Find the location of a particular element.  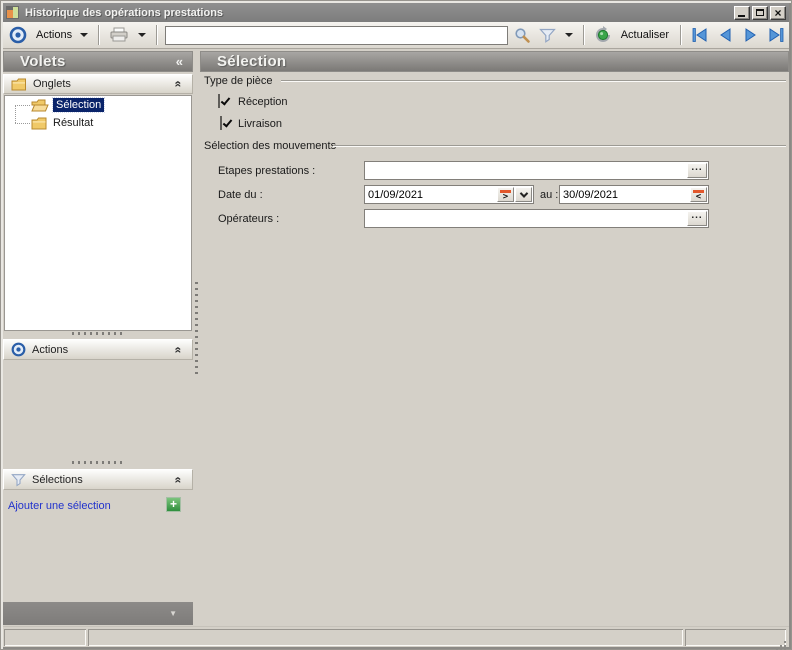

add-selection-link: Ajouter une sélection is located at coordinates (59, 506).